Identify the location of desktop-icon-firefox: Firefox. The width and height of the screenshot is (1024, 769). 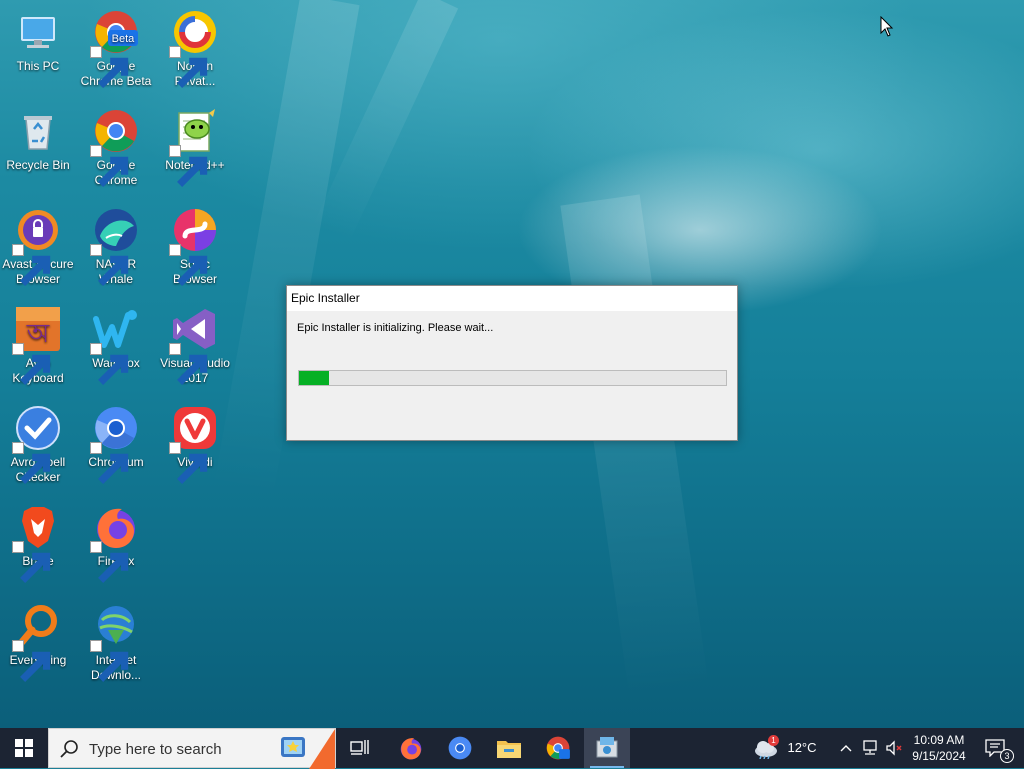
(116, 545).